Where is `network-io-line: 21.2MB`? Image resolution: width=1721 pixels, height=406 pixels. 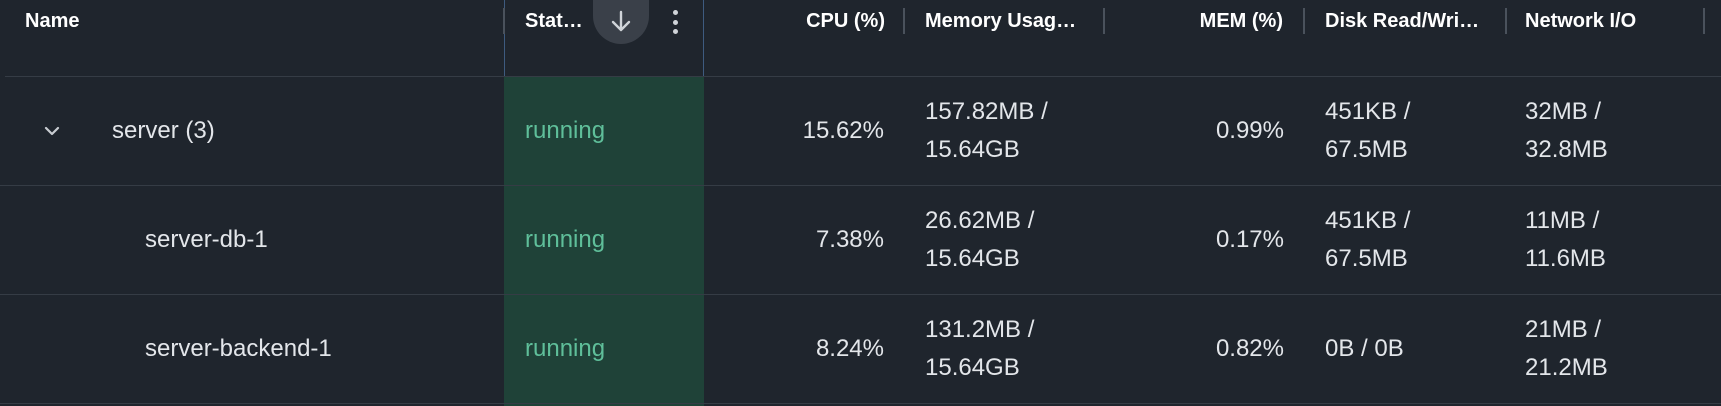
network-io-line: 21.2MB is located at coordinates (1566, 367).